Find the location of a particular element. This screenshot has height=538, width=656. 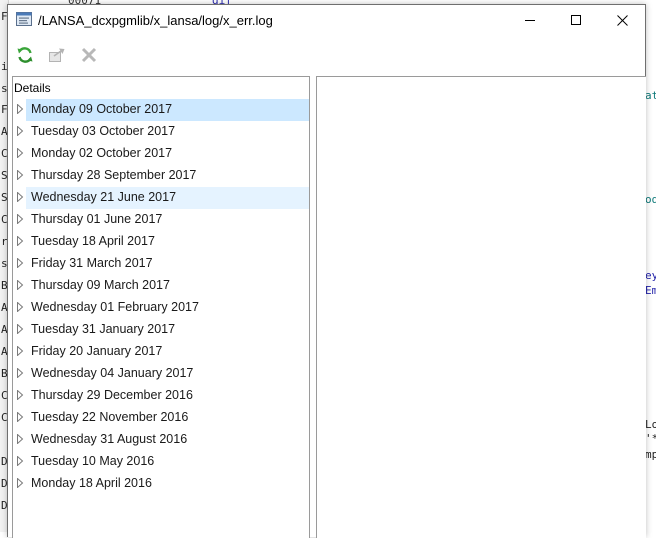

tree-item-label: Wednesday 04 January 2017 is located at coordinates (112, 373).